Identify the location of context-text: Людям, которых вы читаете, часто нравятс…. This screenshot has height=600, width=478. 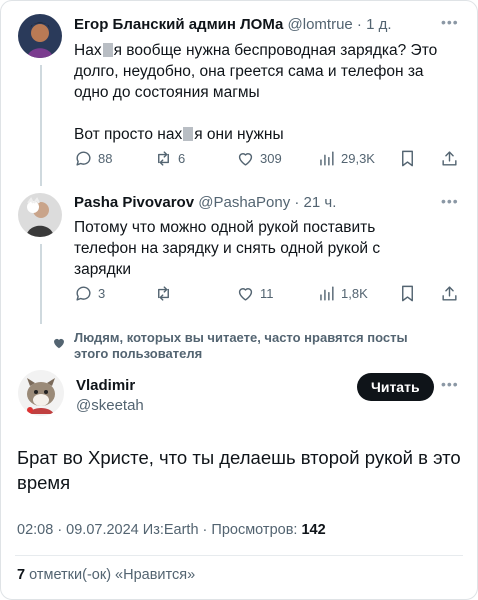
(241, 345).